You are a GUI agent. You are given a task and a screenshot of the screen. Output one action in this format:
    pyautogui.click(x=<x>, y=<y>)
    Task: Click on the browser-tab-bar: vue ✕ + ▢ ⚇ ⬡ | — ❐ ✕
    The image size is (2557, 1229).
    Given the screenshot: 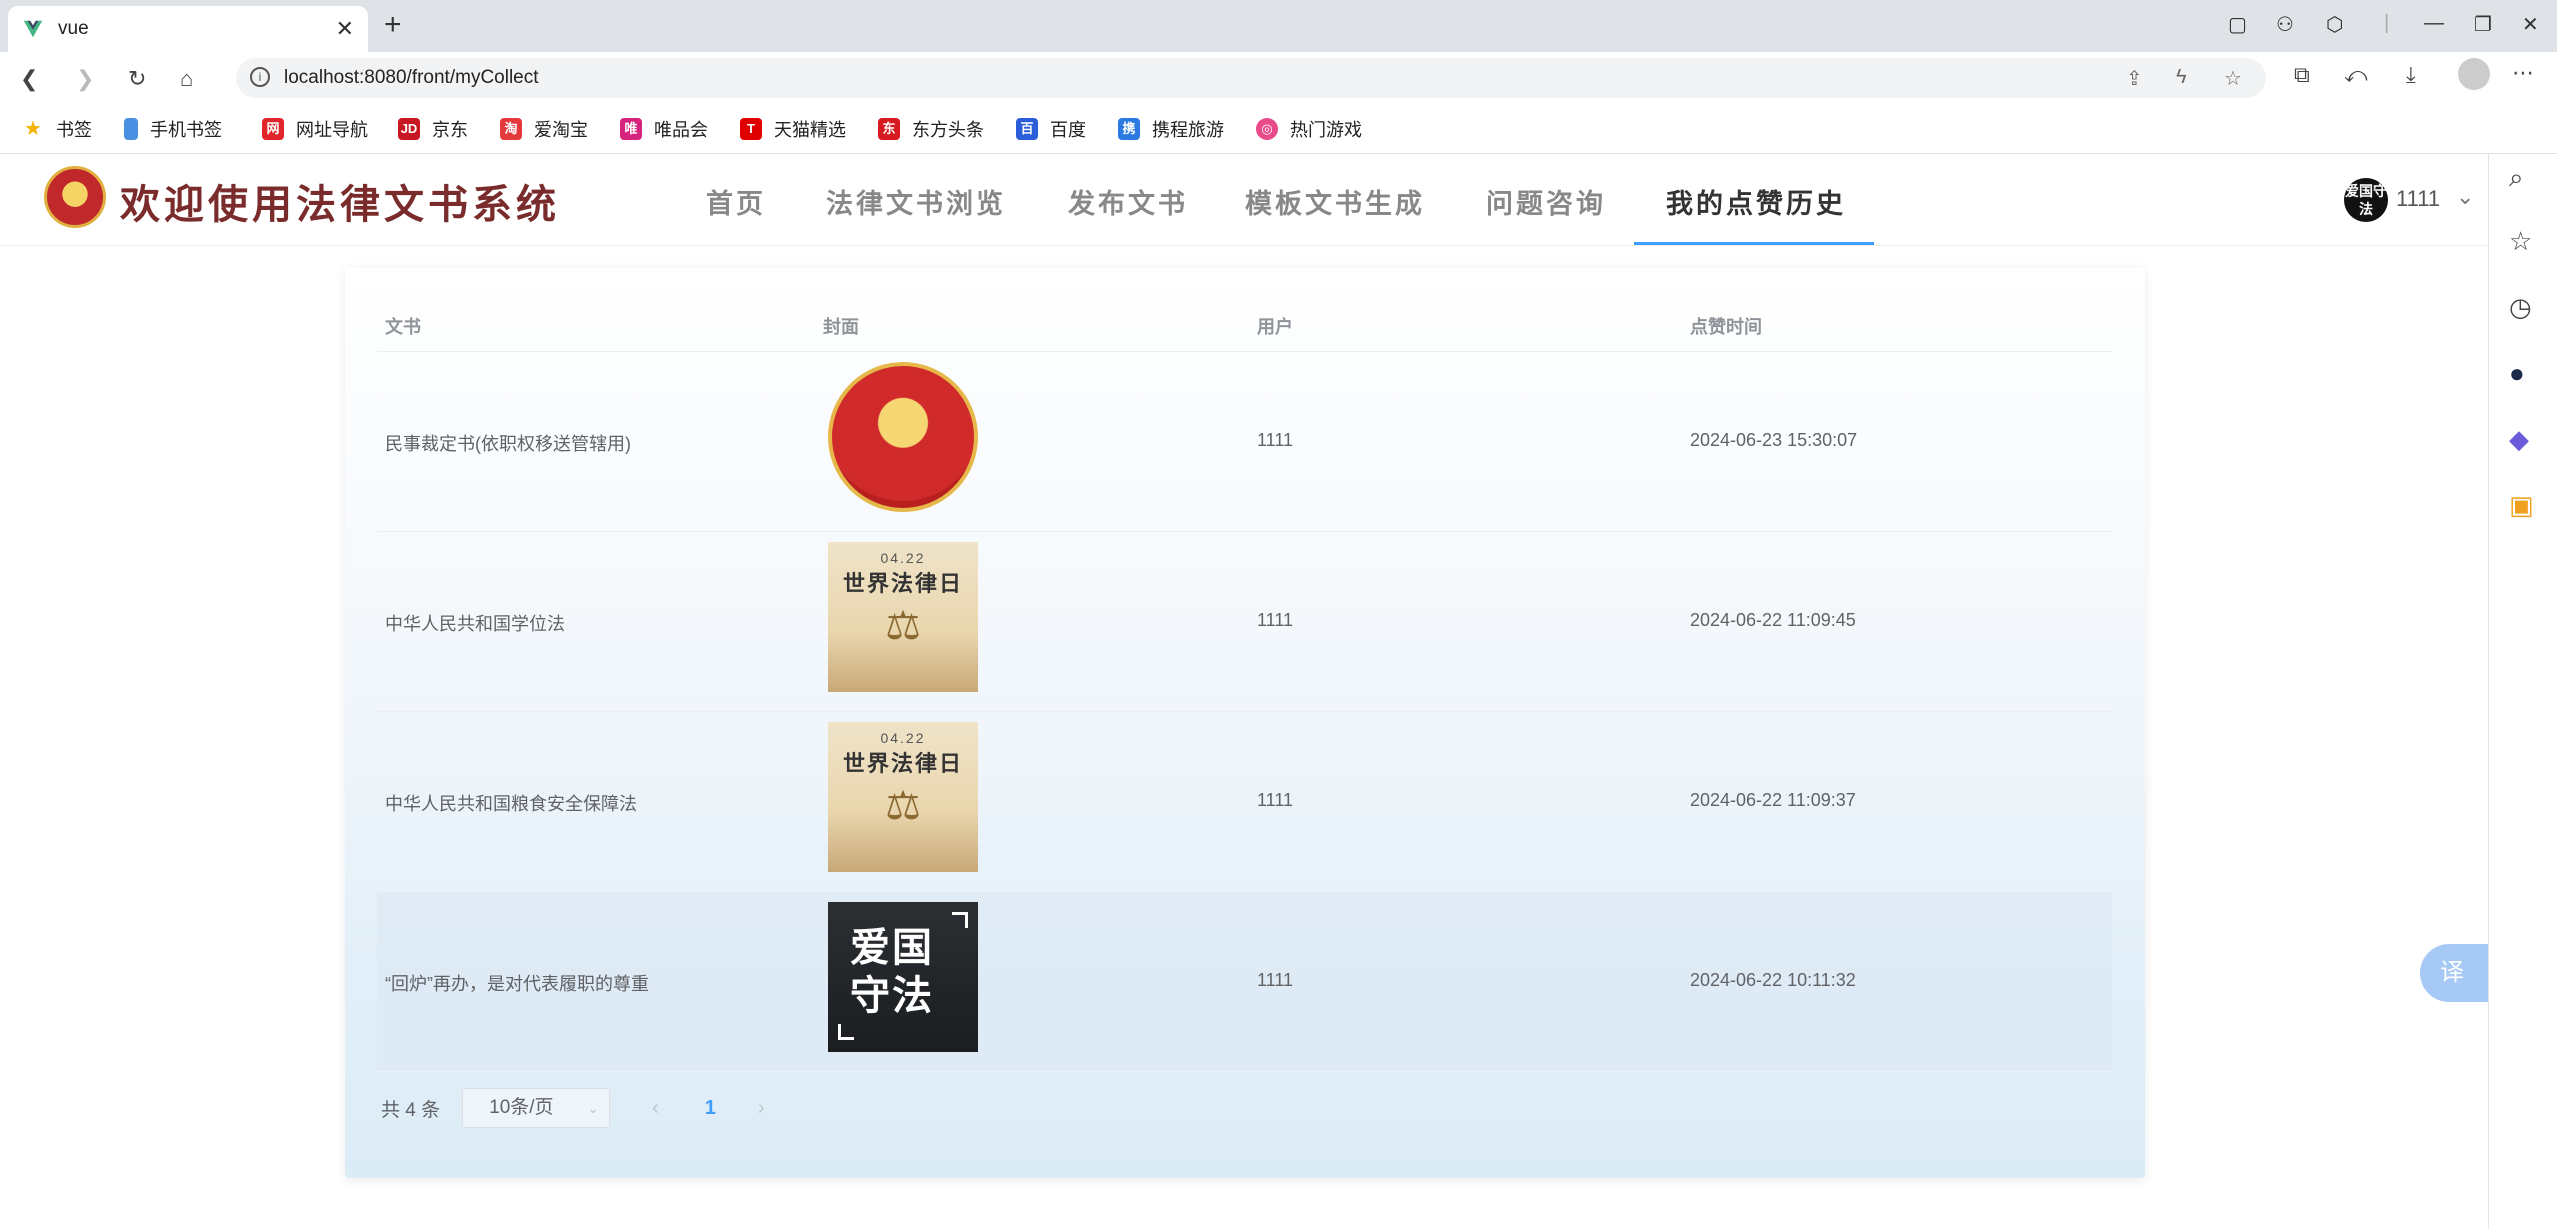 What is the action you would take?
    pyautogui.click(x=1278, y=26)
    